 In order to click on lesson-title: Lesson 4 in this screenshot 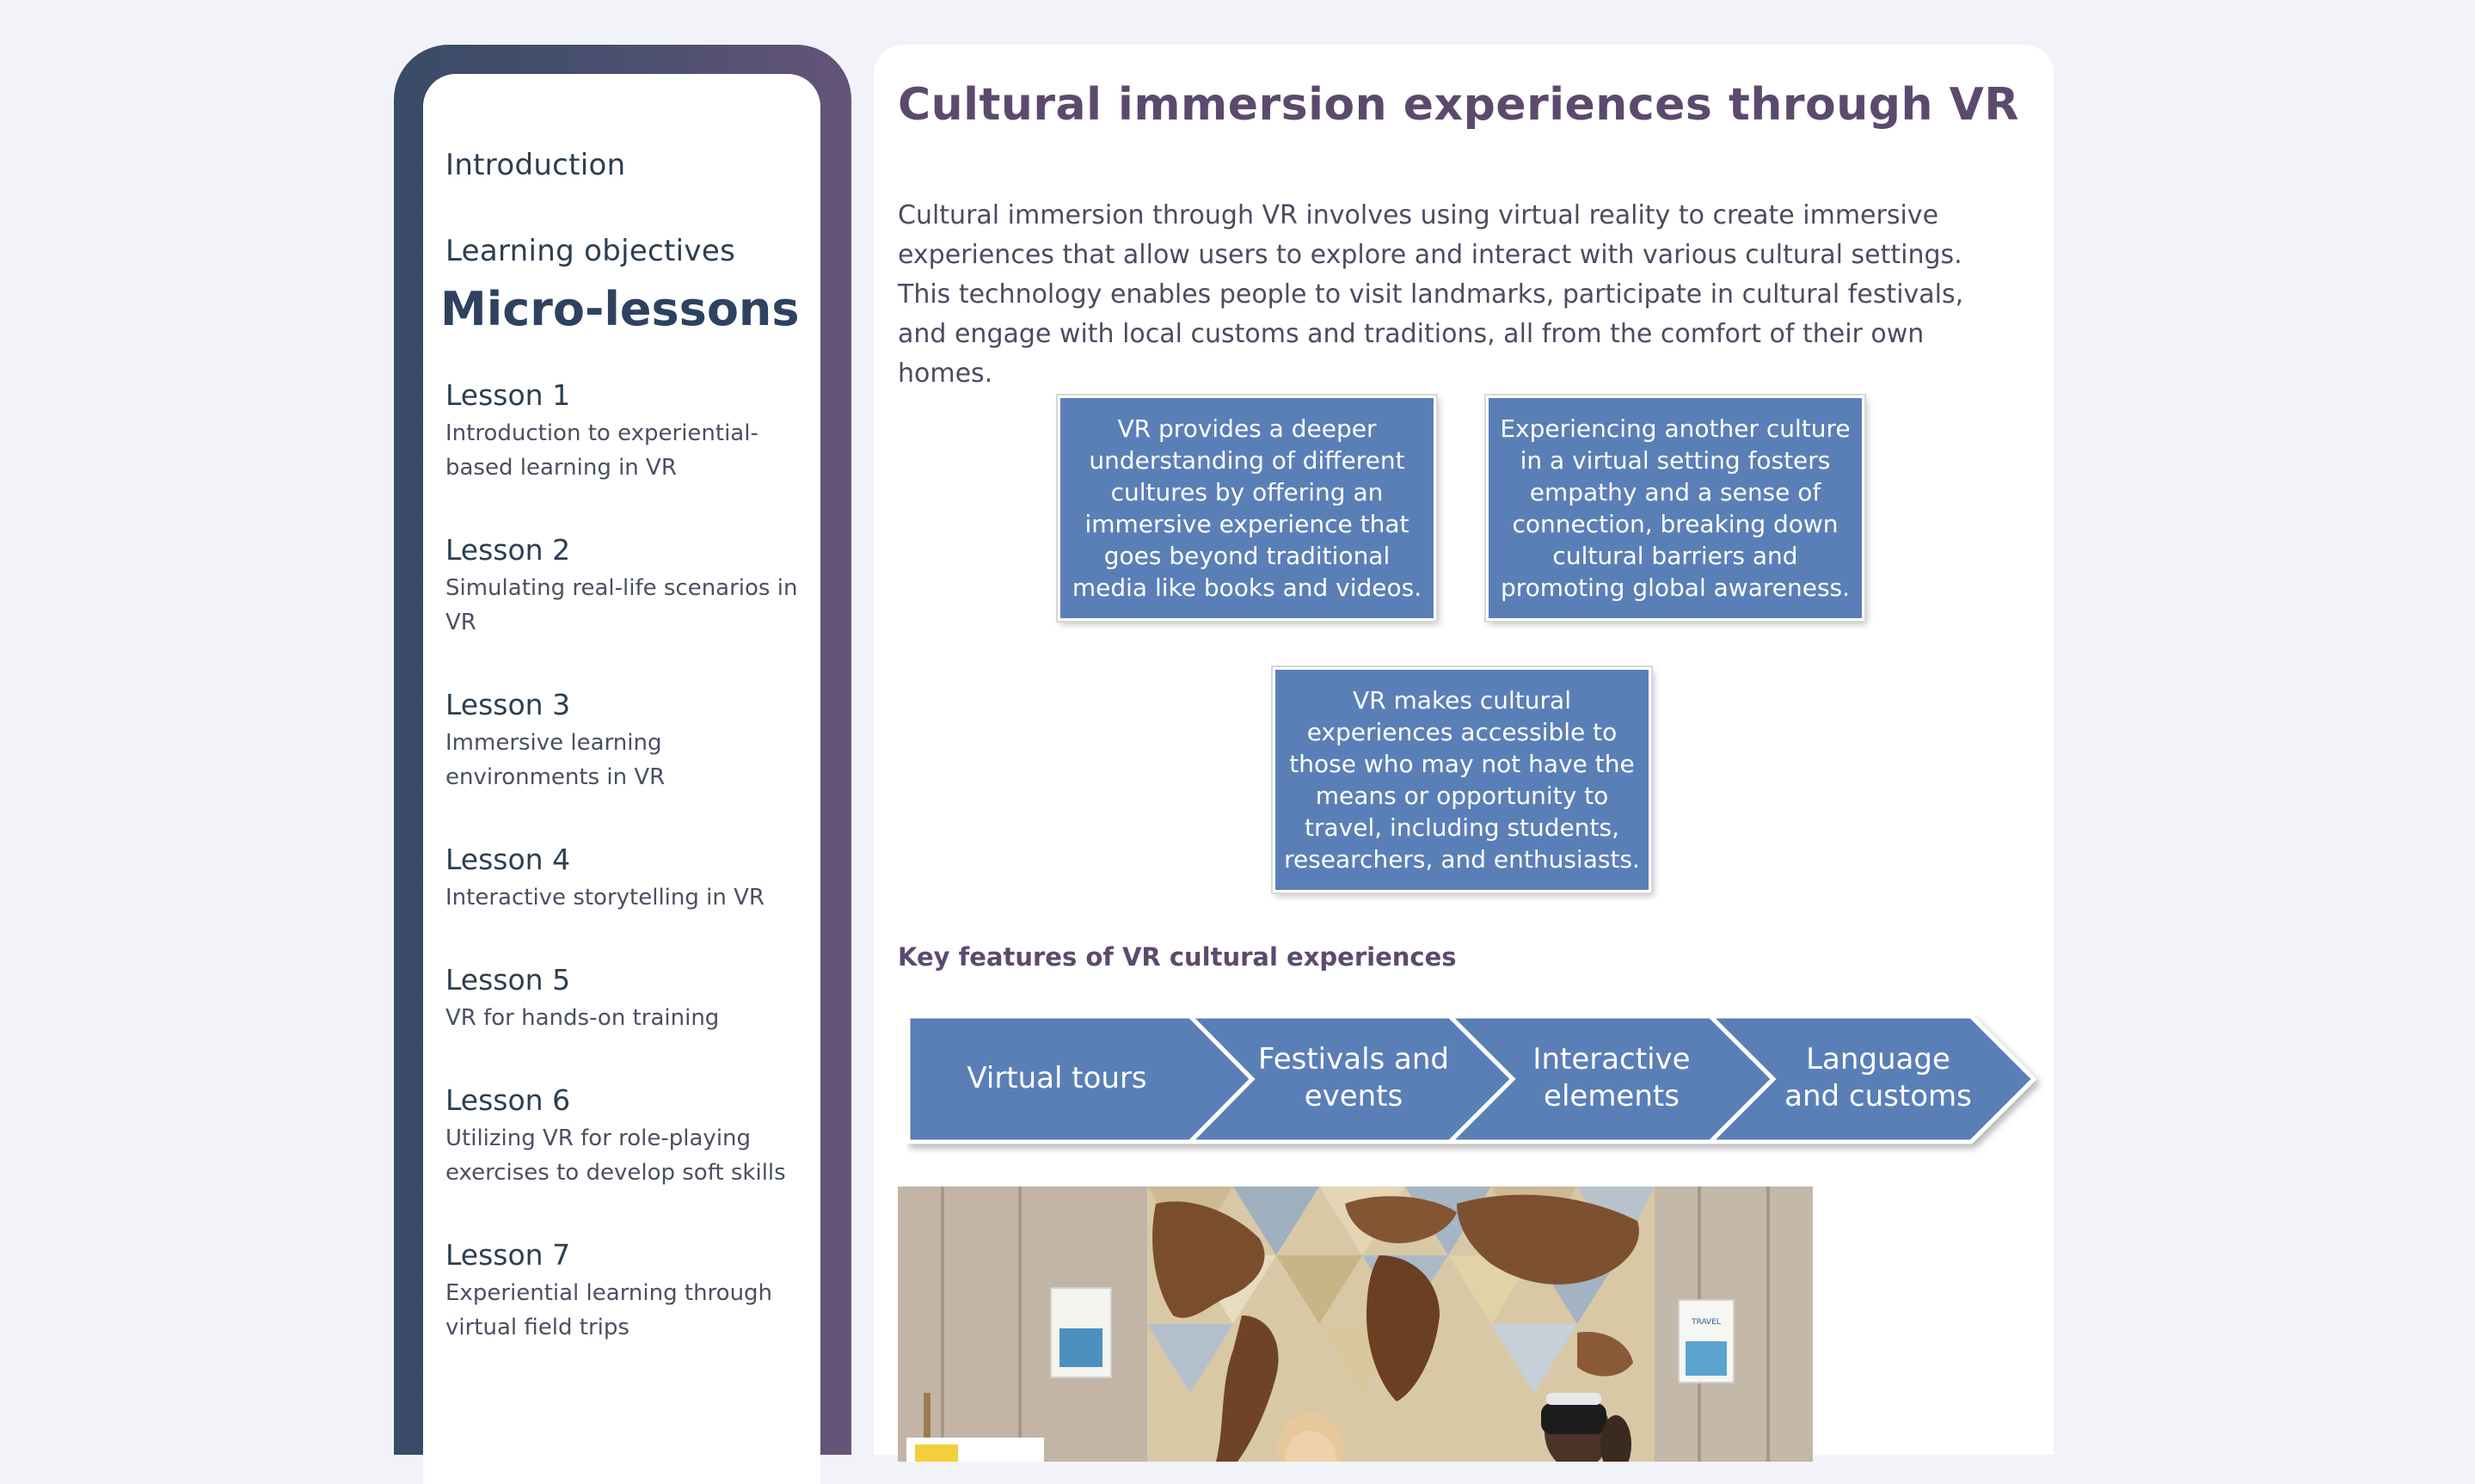, I will do `click(508, 859)`.